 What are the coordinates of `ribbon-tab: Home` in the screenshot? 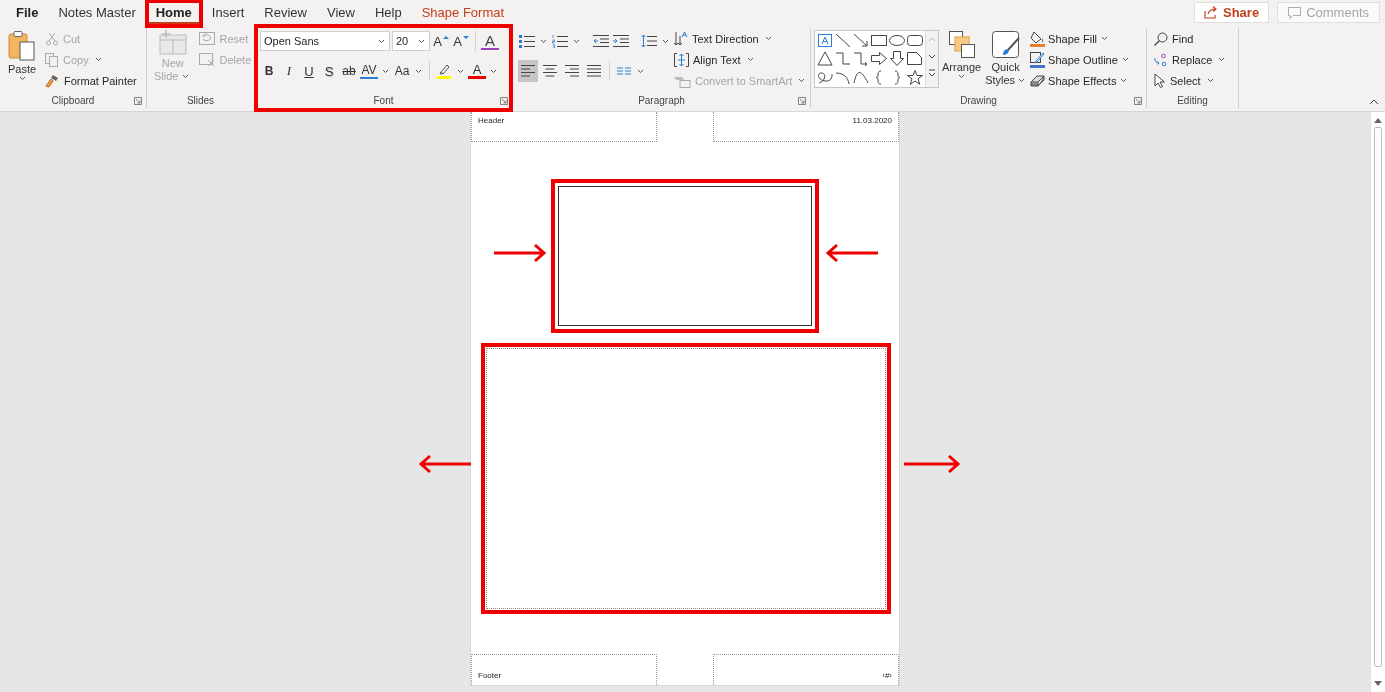 It's located at (173, 12).